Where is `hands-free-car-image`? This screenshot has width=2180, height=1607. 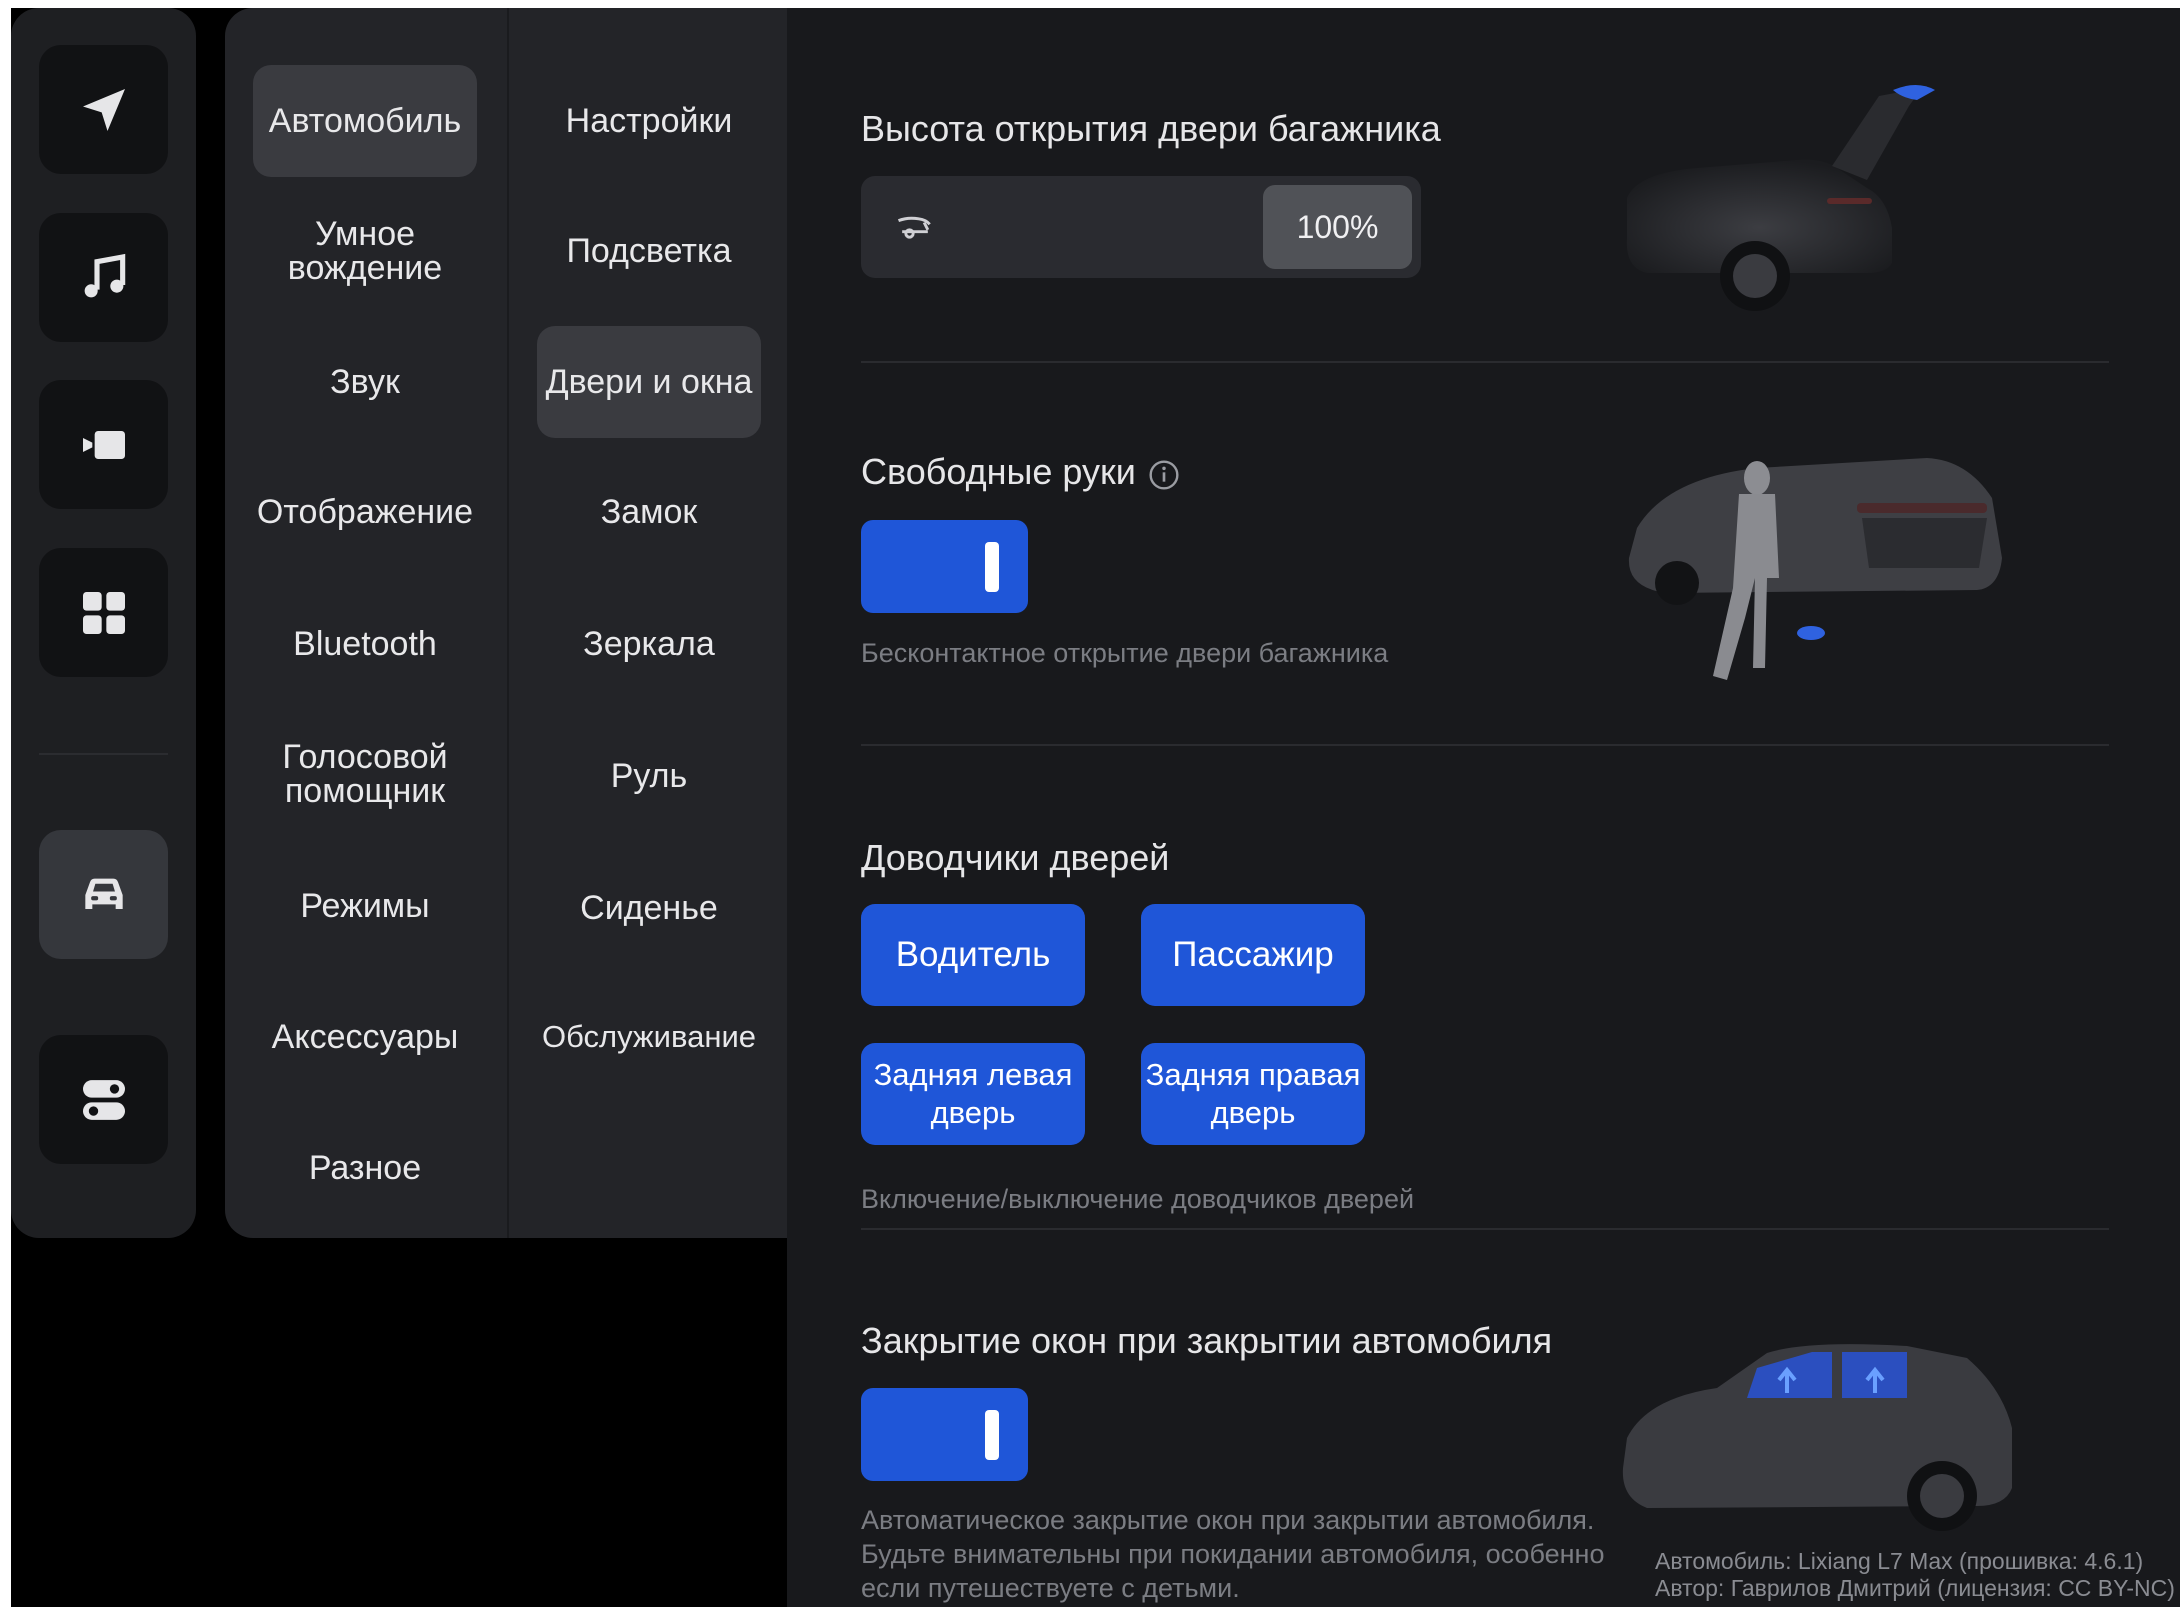
hands-free-car-image is located at coordinates (1815, 569).